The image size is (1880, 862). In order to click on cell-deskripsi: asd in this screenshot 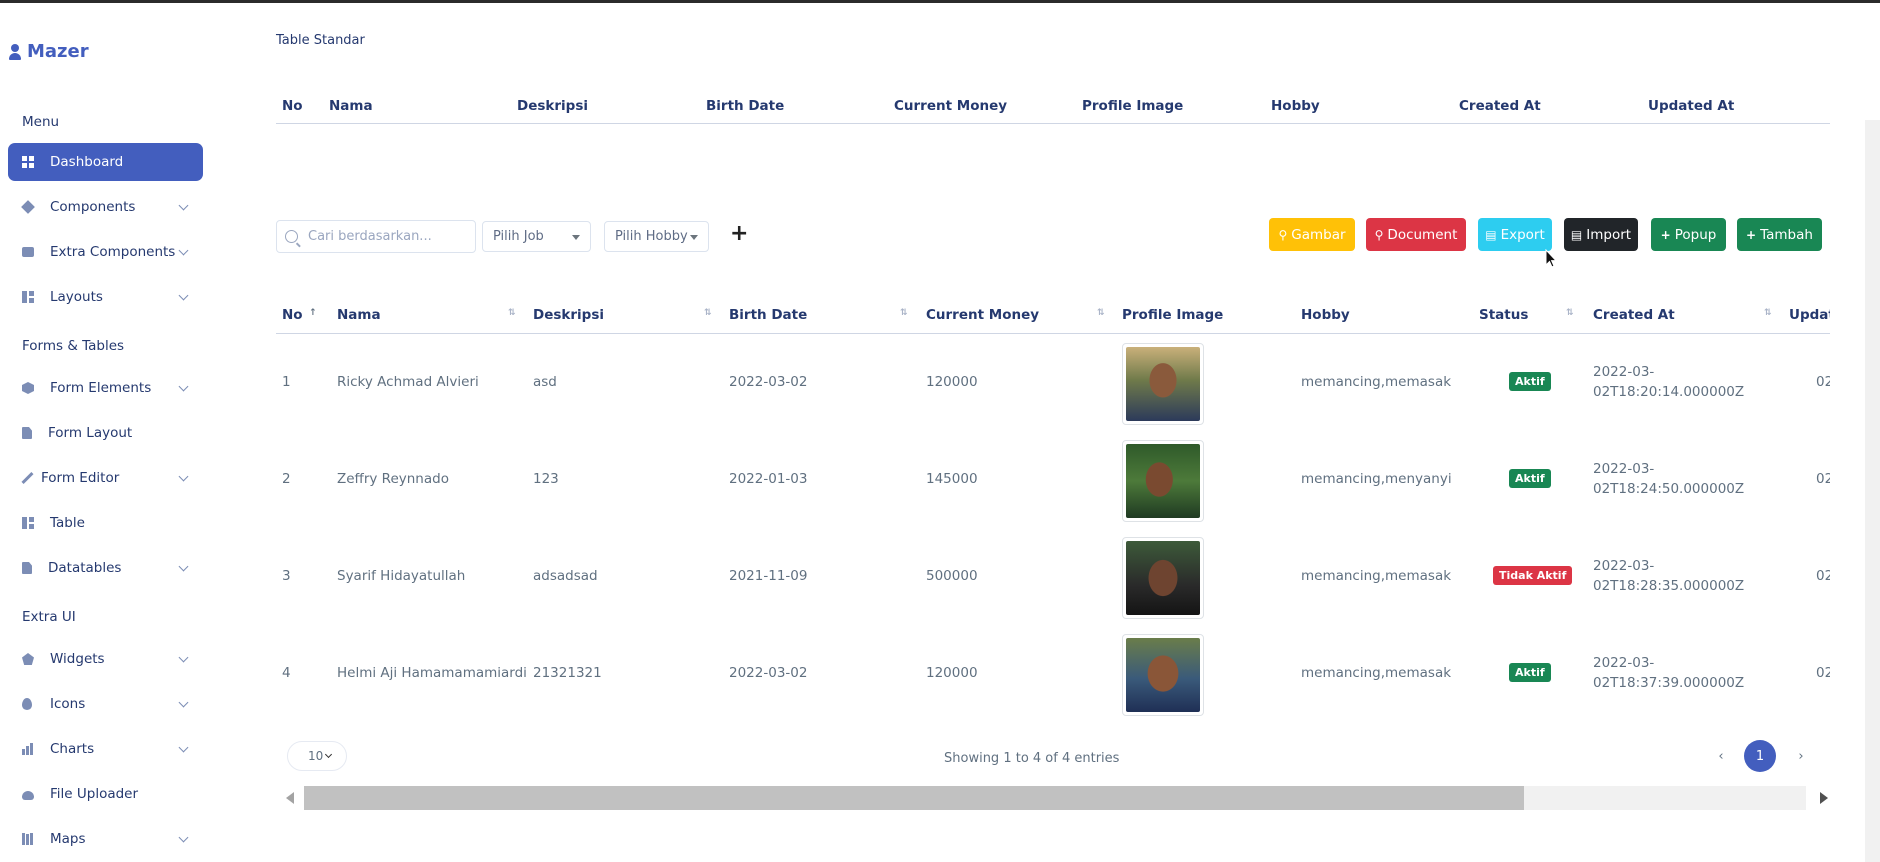, I will do `click(545, 382)`.